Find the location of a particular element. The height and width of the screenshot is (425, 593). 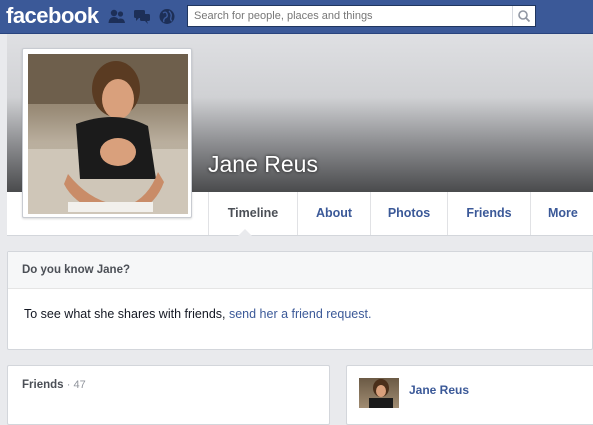

post-author-name: Jane Reus is located at coordinates (439, 390).